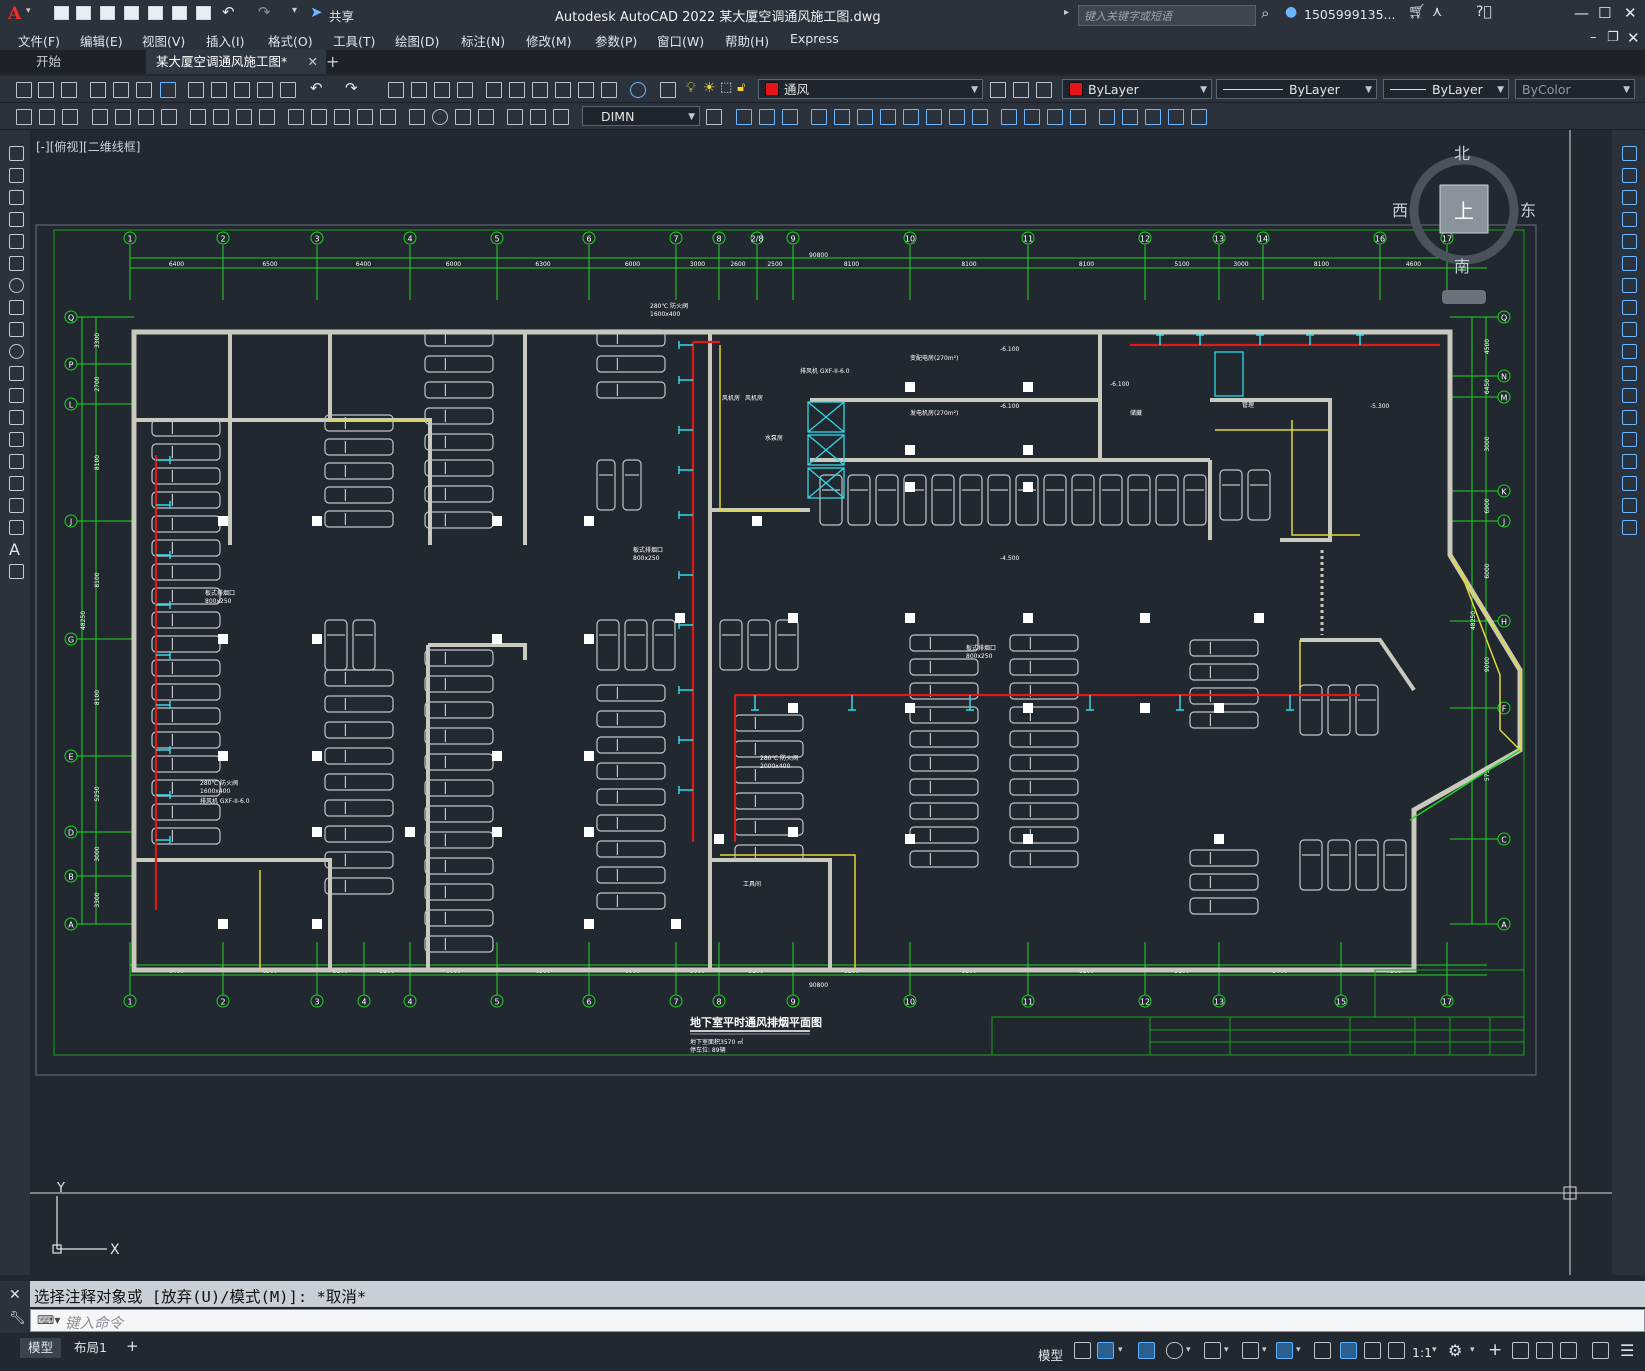 This screenshot has height=1371, width=1645. Describe the element at coordinates (168, 90) in the screenshot. I see `web-icon` at that location.